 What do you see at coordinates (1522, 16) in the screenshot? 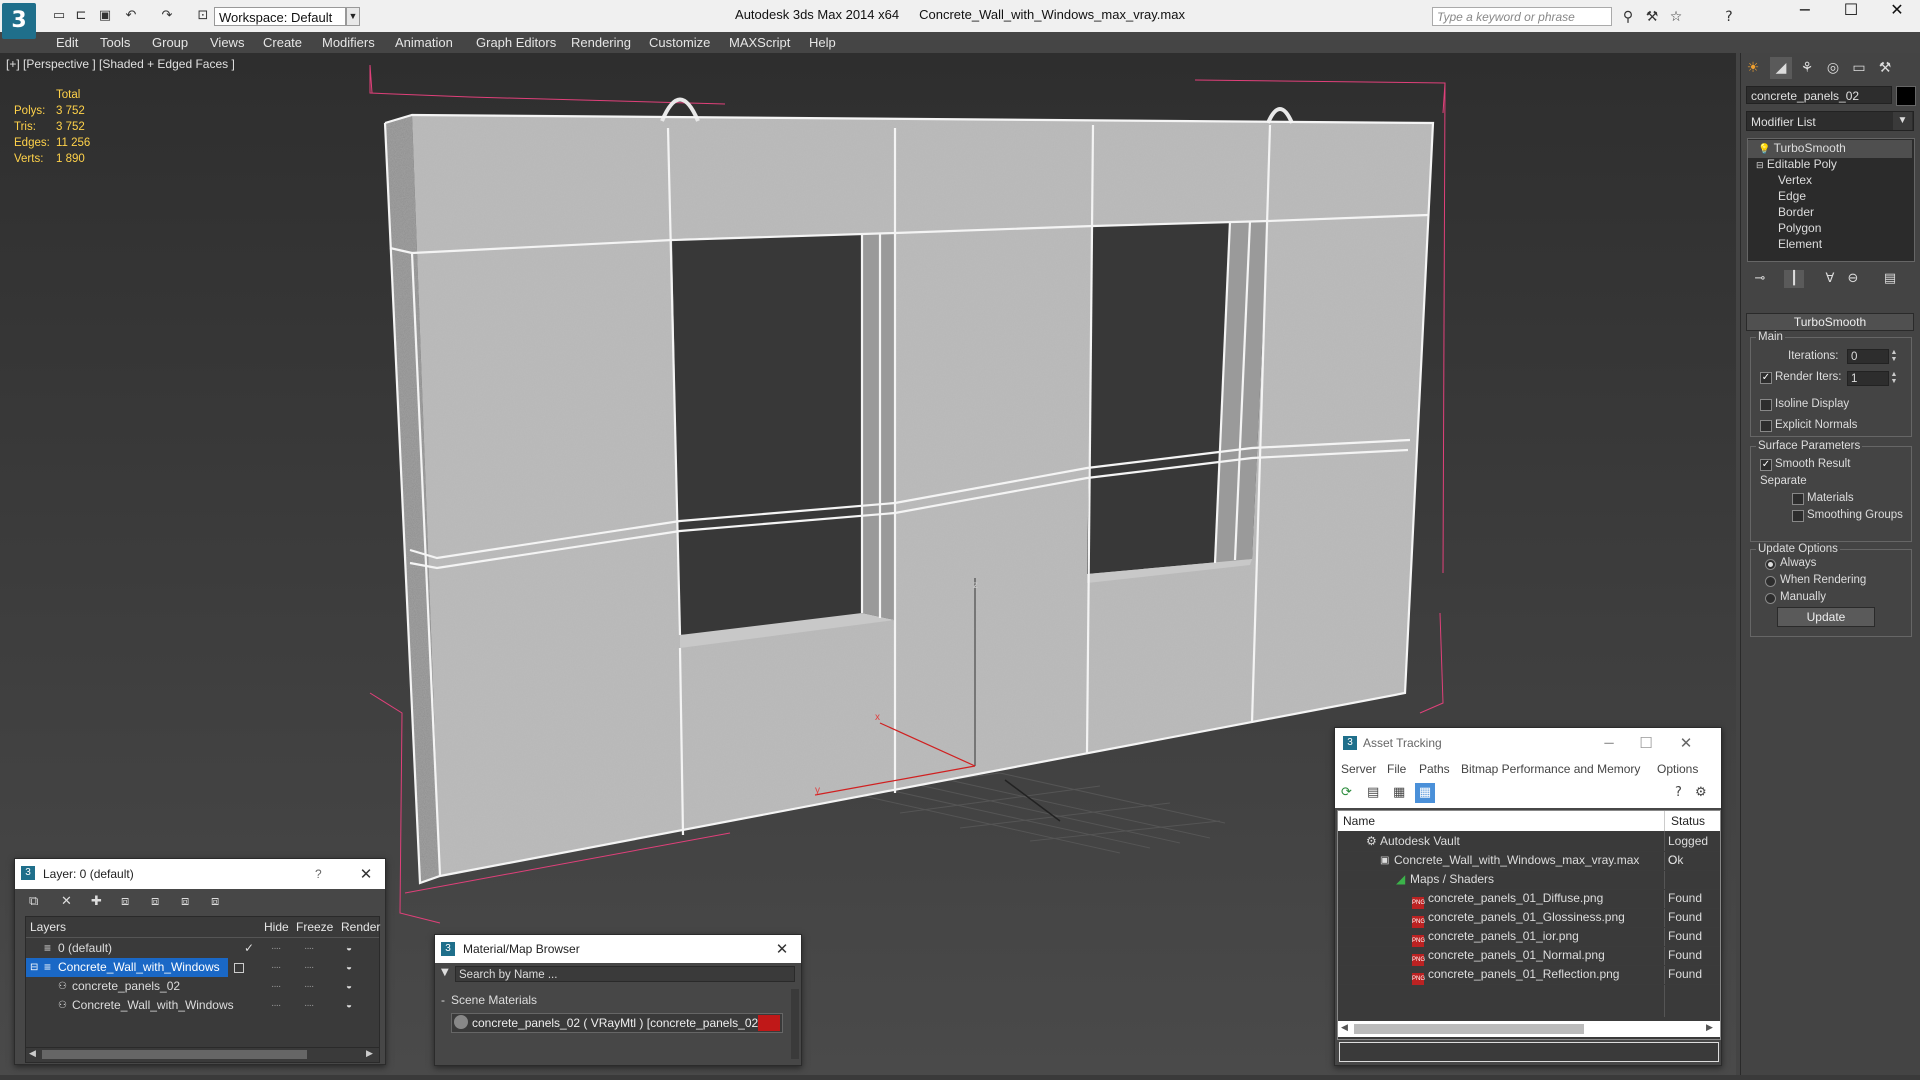
I see `search-input: Type a keyword or phrase` at bounding box center [1522, 16].